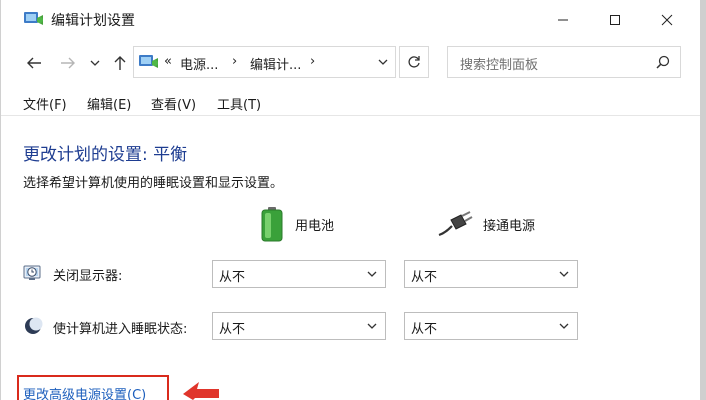 Image resolution: width=706 pixels, height=400 pixels. Describe the element at coordinates (299, 326) in the screenshot. I see `sleep-battery-select: 从不` at that location.